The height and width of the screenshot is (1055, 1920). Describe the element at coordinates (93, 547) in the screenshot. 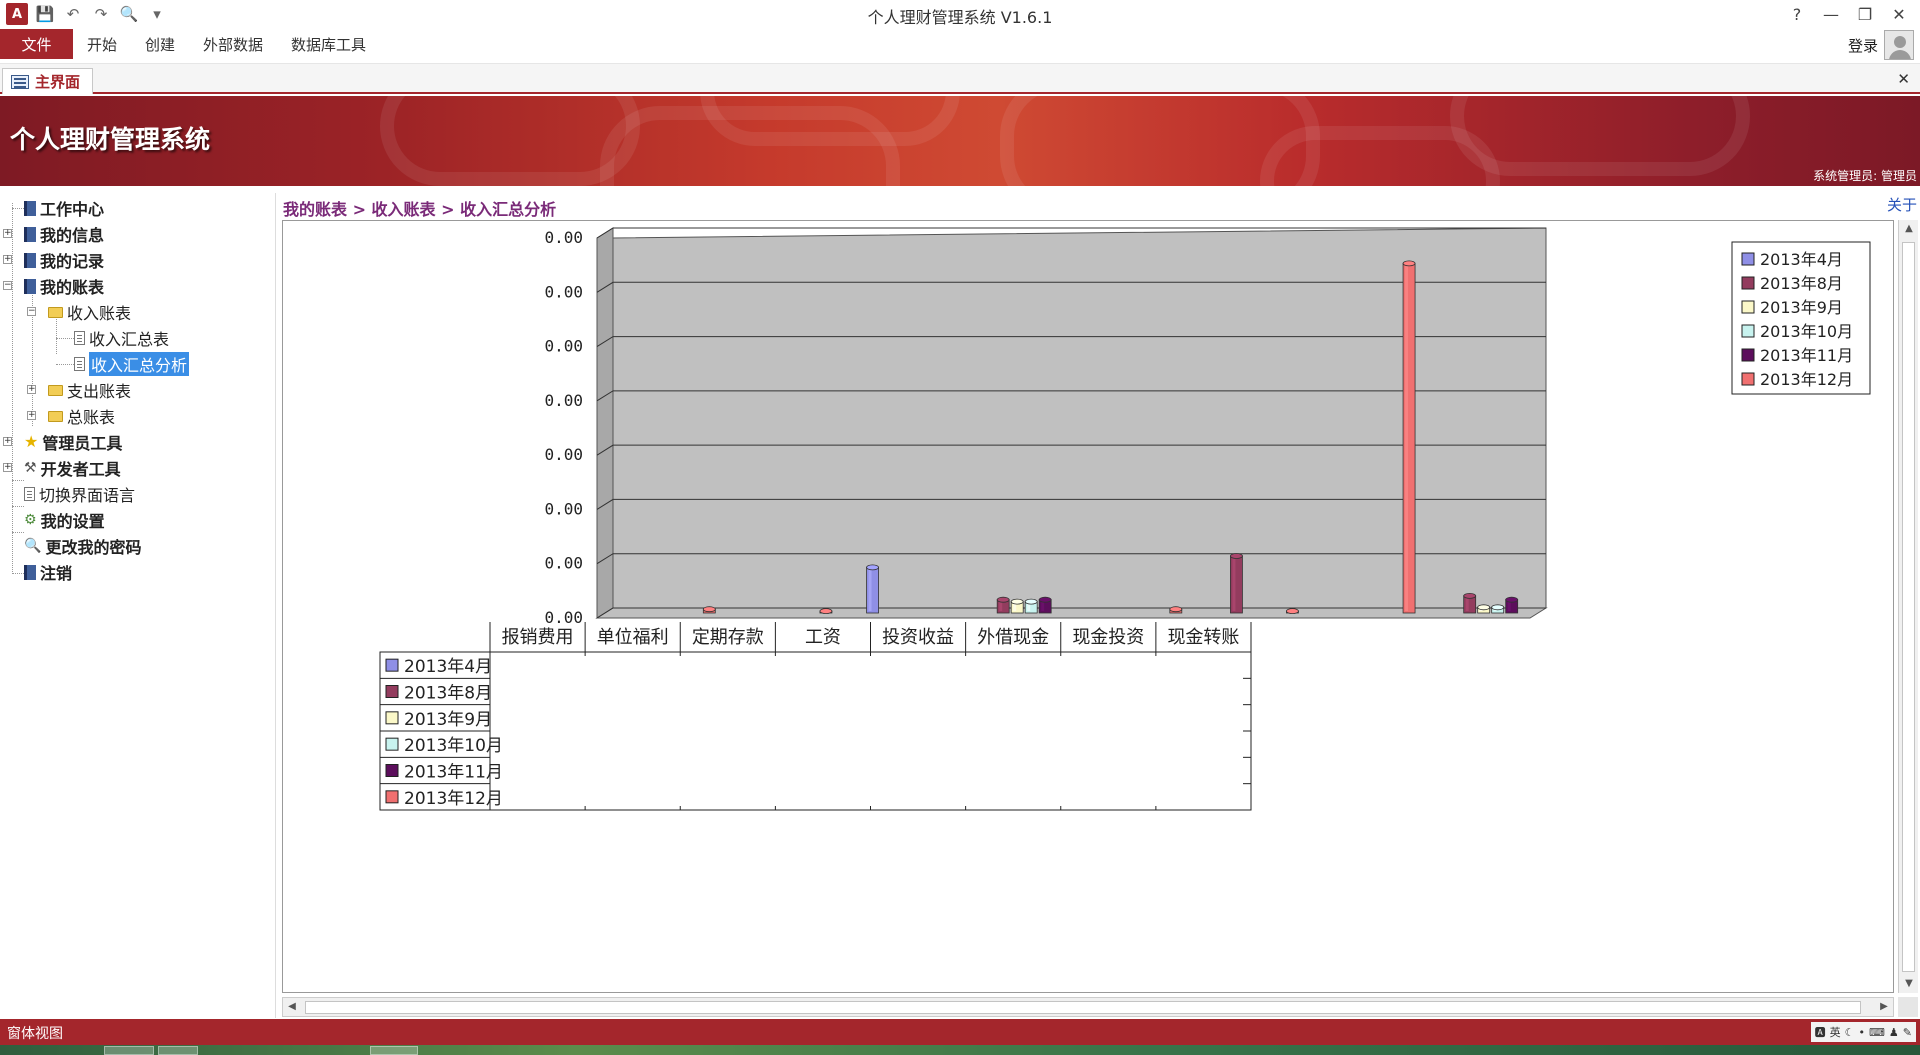

I see `nav-item-label: 更改我的密码` at that location.